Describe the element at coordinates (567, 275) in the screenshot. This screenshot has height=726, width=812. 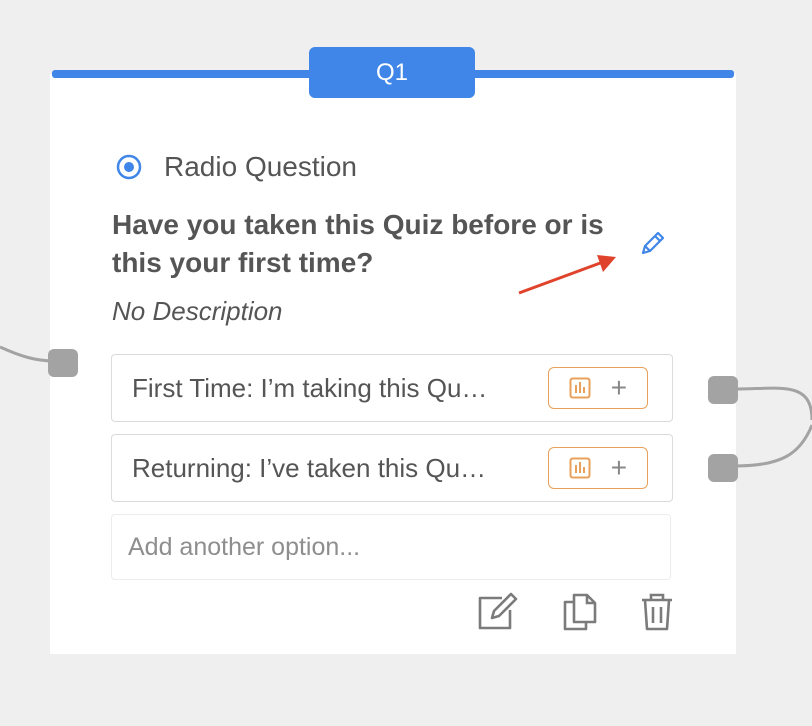
I see `annotation-arrow` at that location.